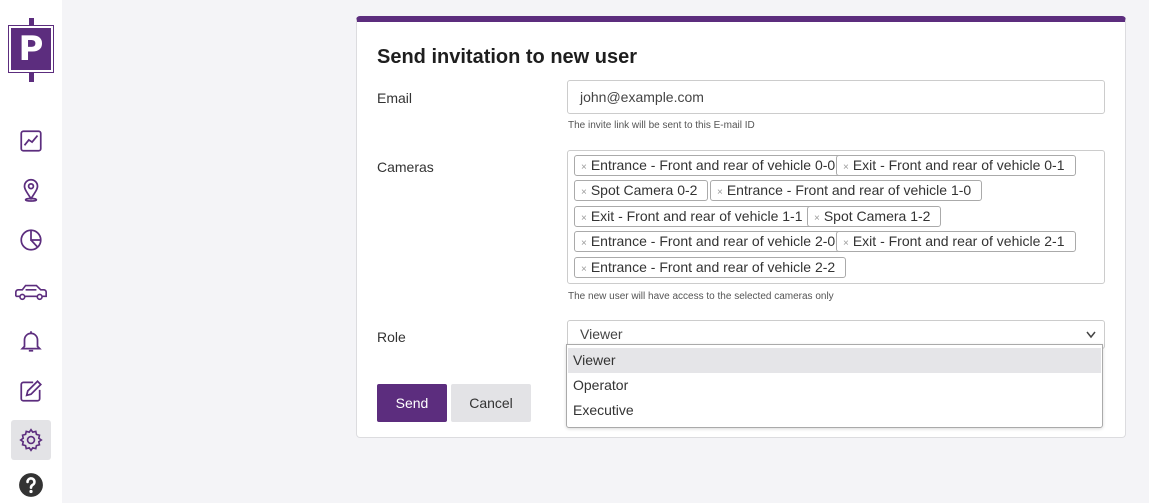  I want to click on camera-tag: × Spot Camera 1-2, so click(874, 216).